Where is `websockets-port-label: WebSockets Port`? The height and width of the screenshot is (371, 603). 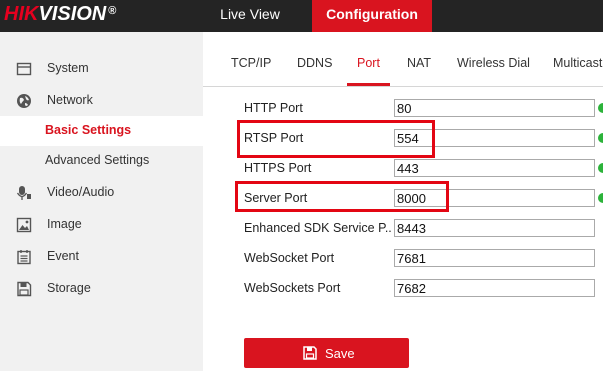 websockets-port-label: WebSockets Port is located at coordinates (292, 288).